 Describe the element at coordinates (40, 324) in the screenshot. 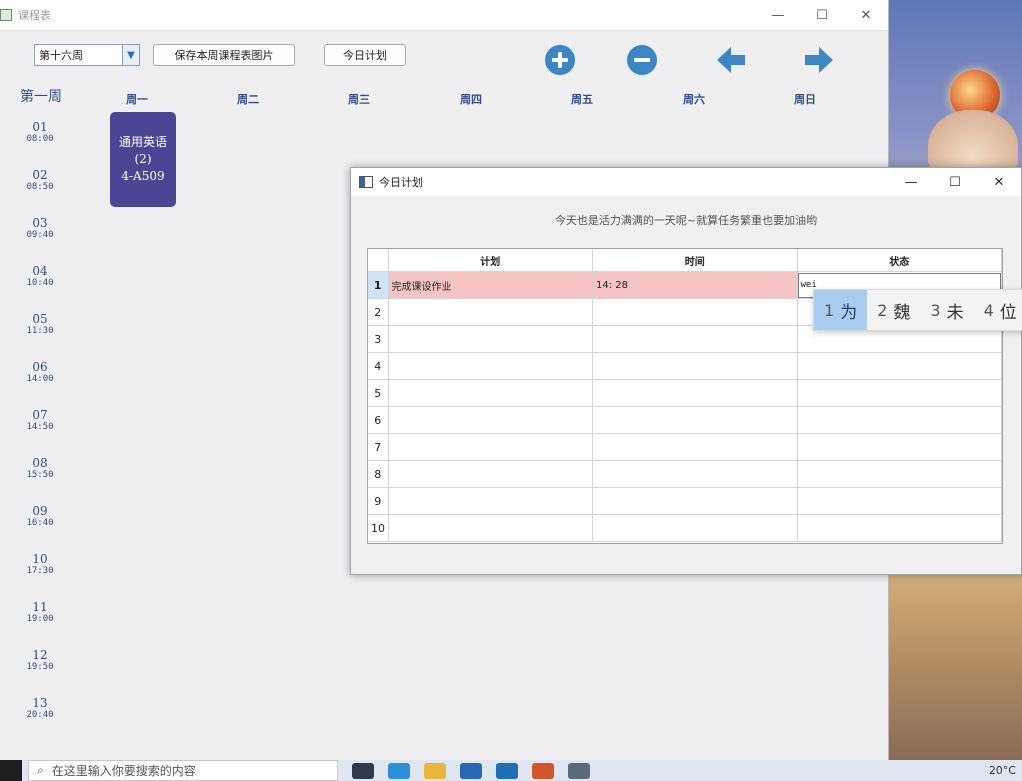

I see `period-label: 05 11:30` at that location.